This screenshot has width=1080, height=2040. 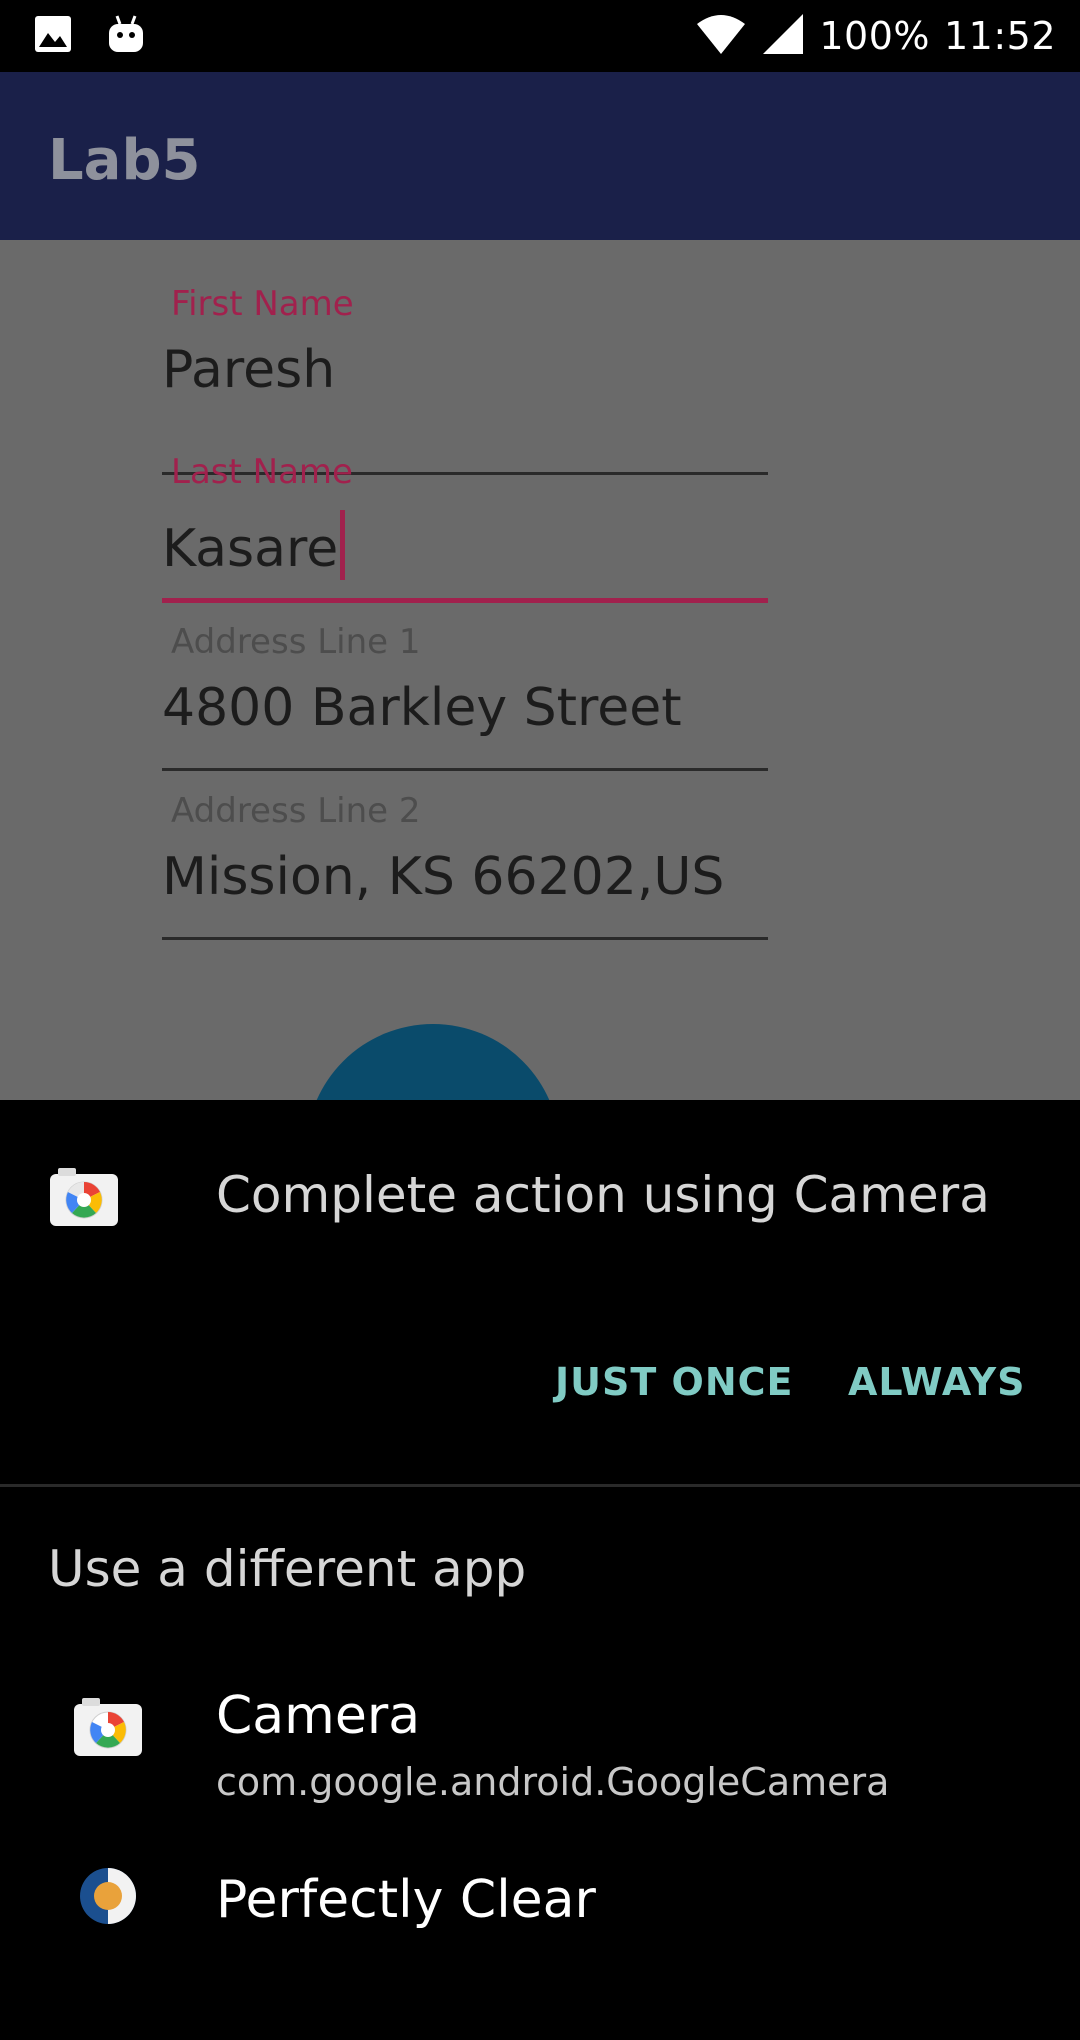 What do you see at coordinates (553, 1782) in the screenshot?
I see `app-package-camera: com.google.android.GoogleCamera` at bounding box center [553, 1782].